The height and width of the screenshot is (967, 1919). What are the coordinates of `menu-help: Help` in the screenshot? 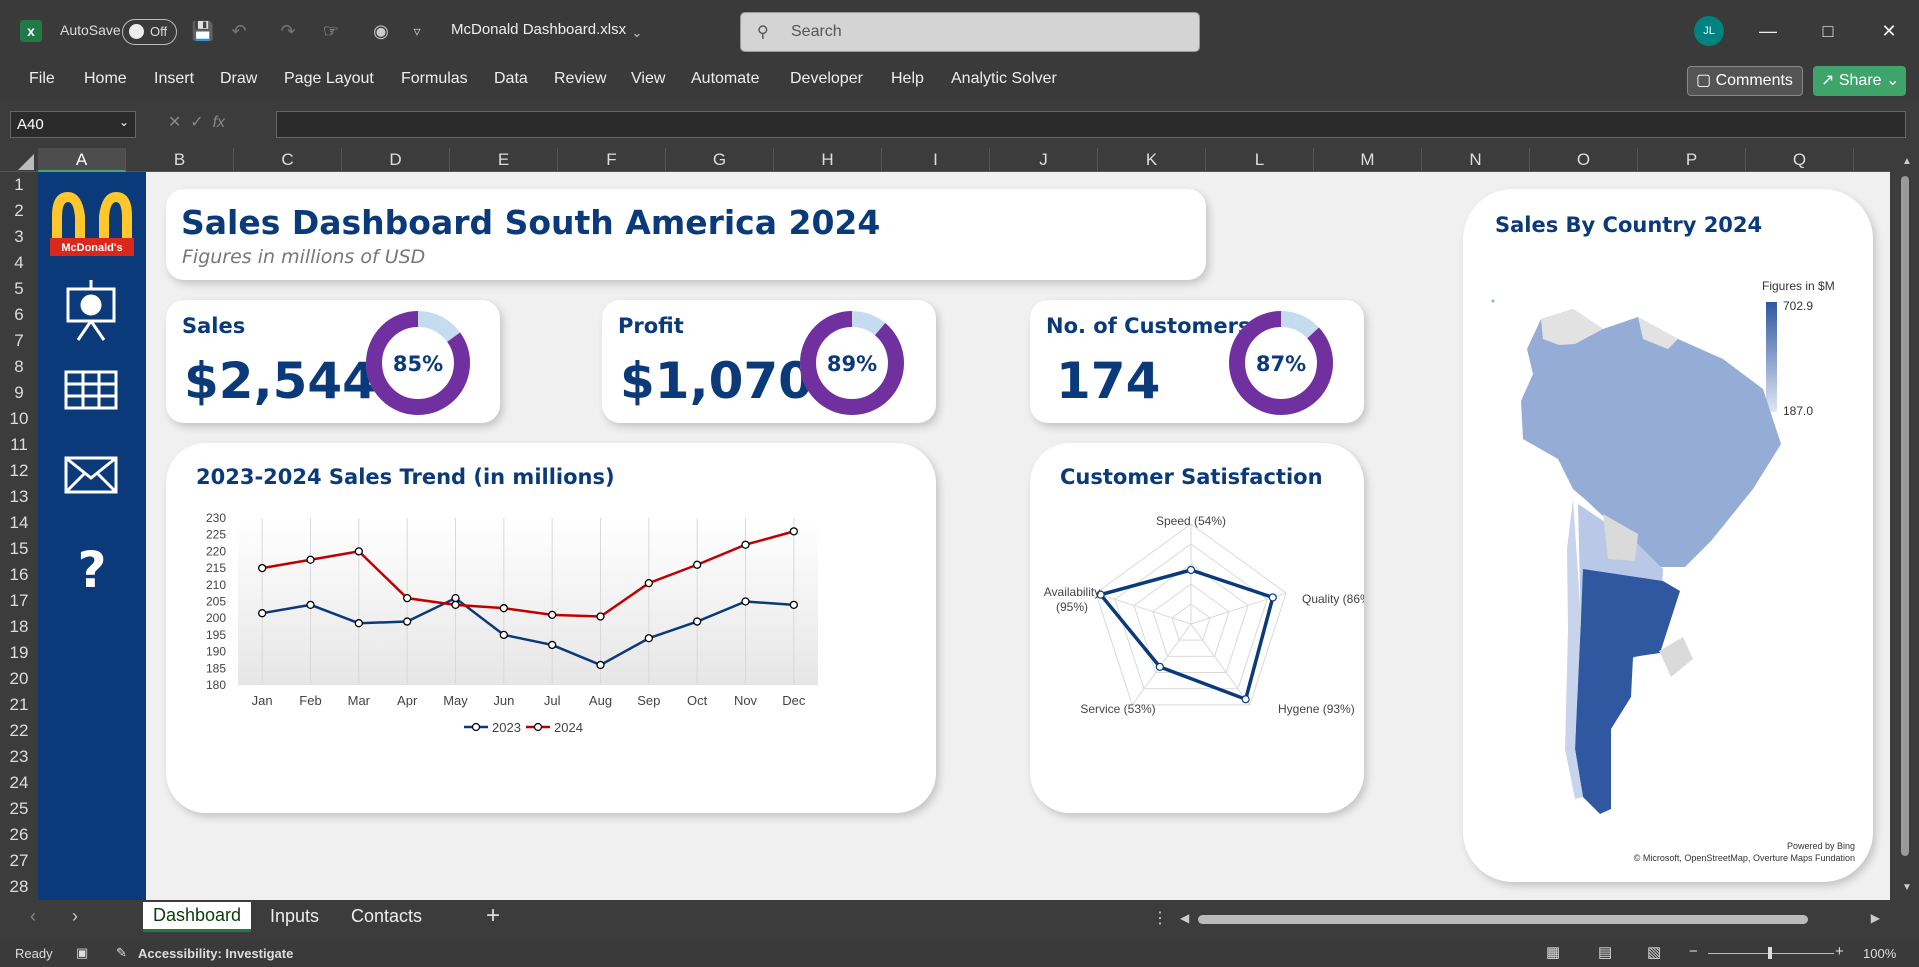 It's located at (907, 79).